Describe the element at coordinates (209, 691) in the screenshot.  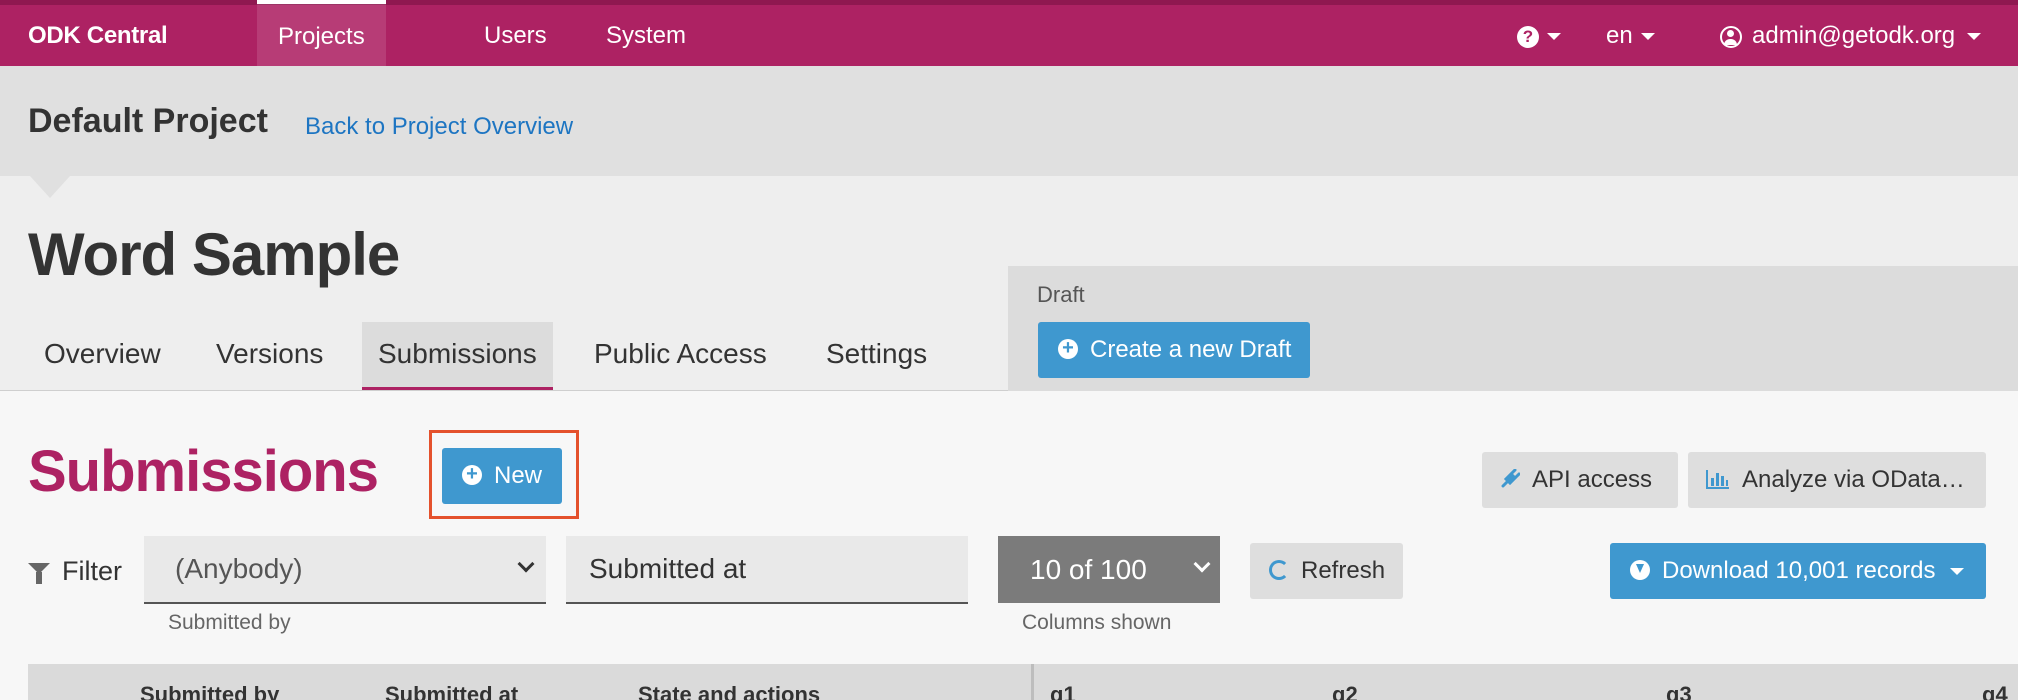
I see `column-header-submitted-by: Submitted by` at that location.